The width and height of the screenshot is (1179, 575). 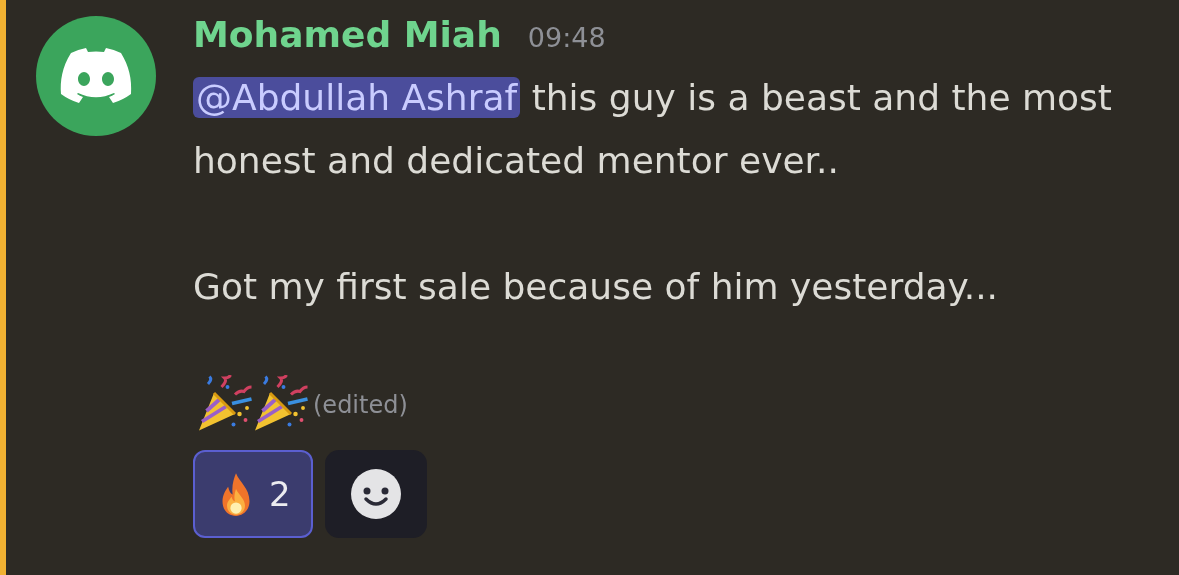 What do you see at coordinates (347, 34) in the screenshot?
I see `author-name: Mohamed Miah` at bounding box center [347, 34].